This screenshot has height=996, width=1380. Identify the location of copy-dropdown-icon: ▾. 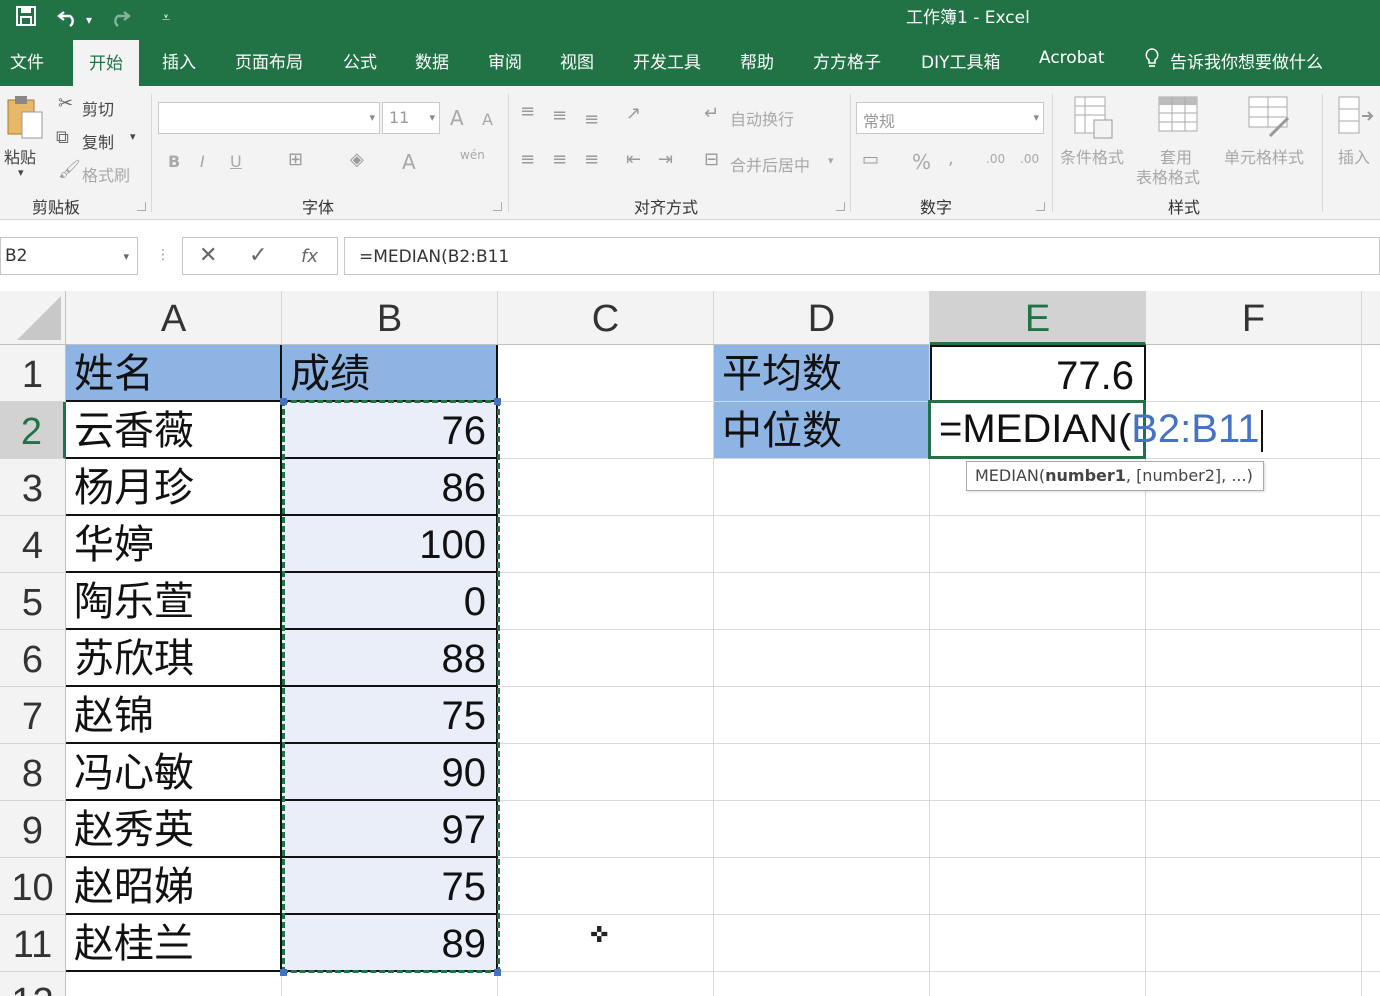
(133, 136).